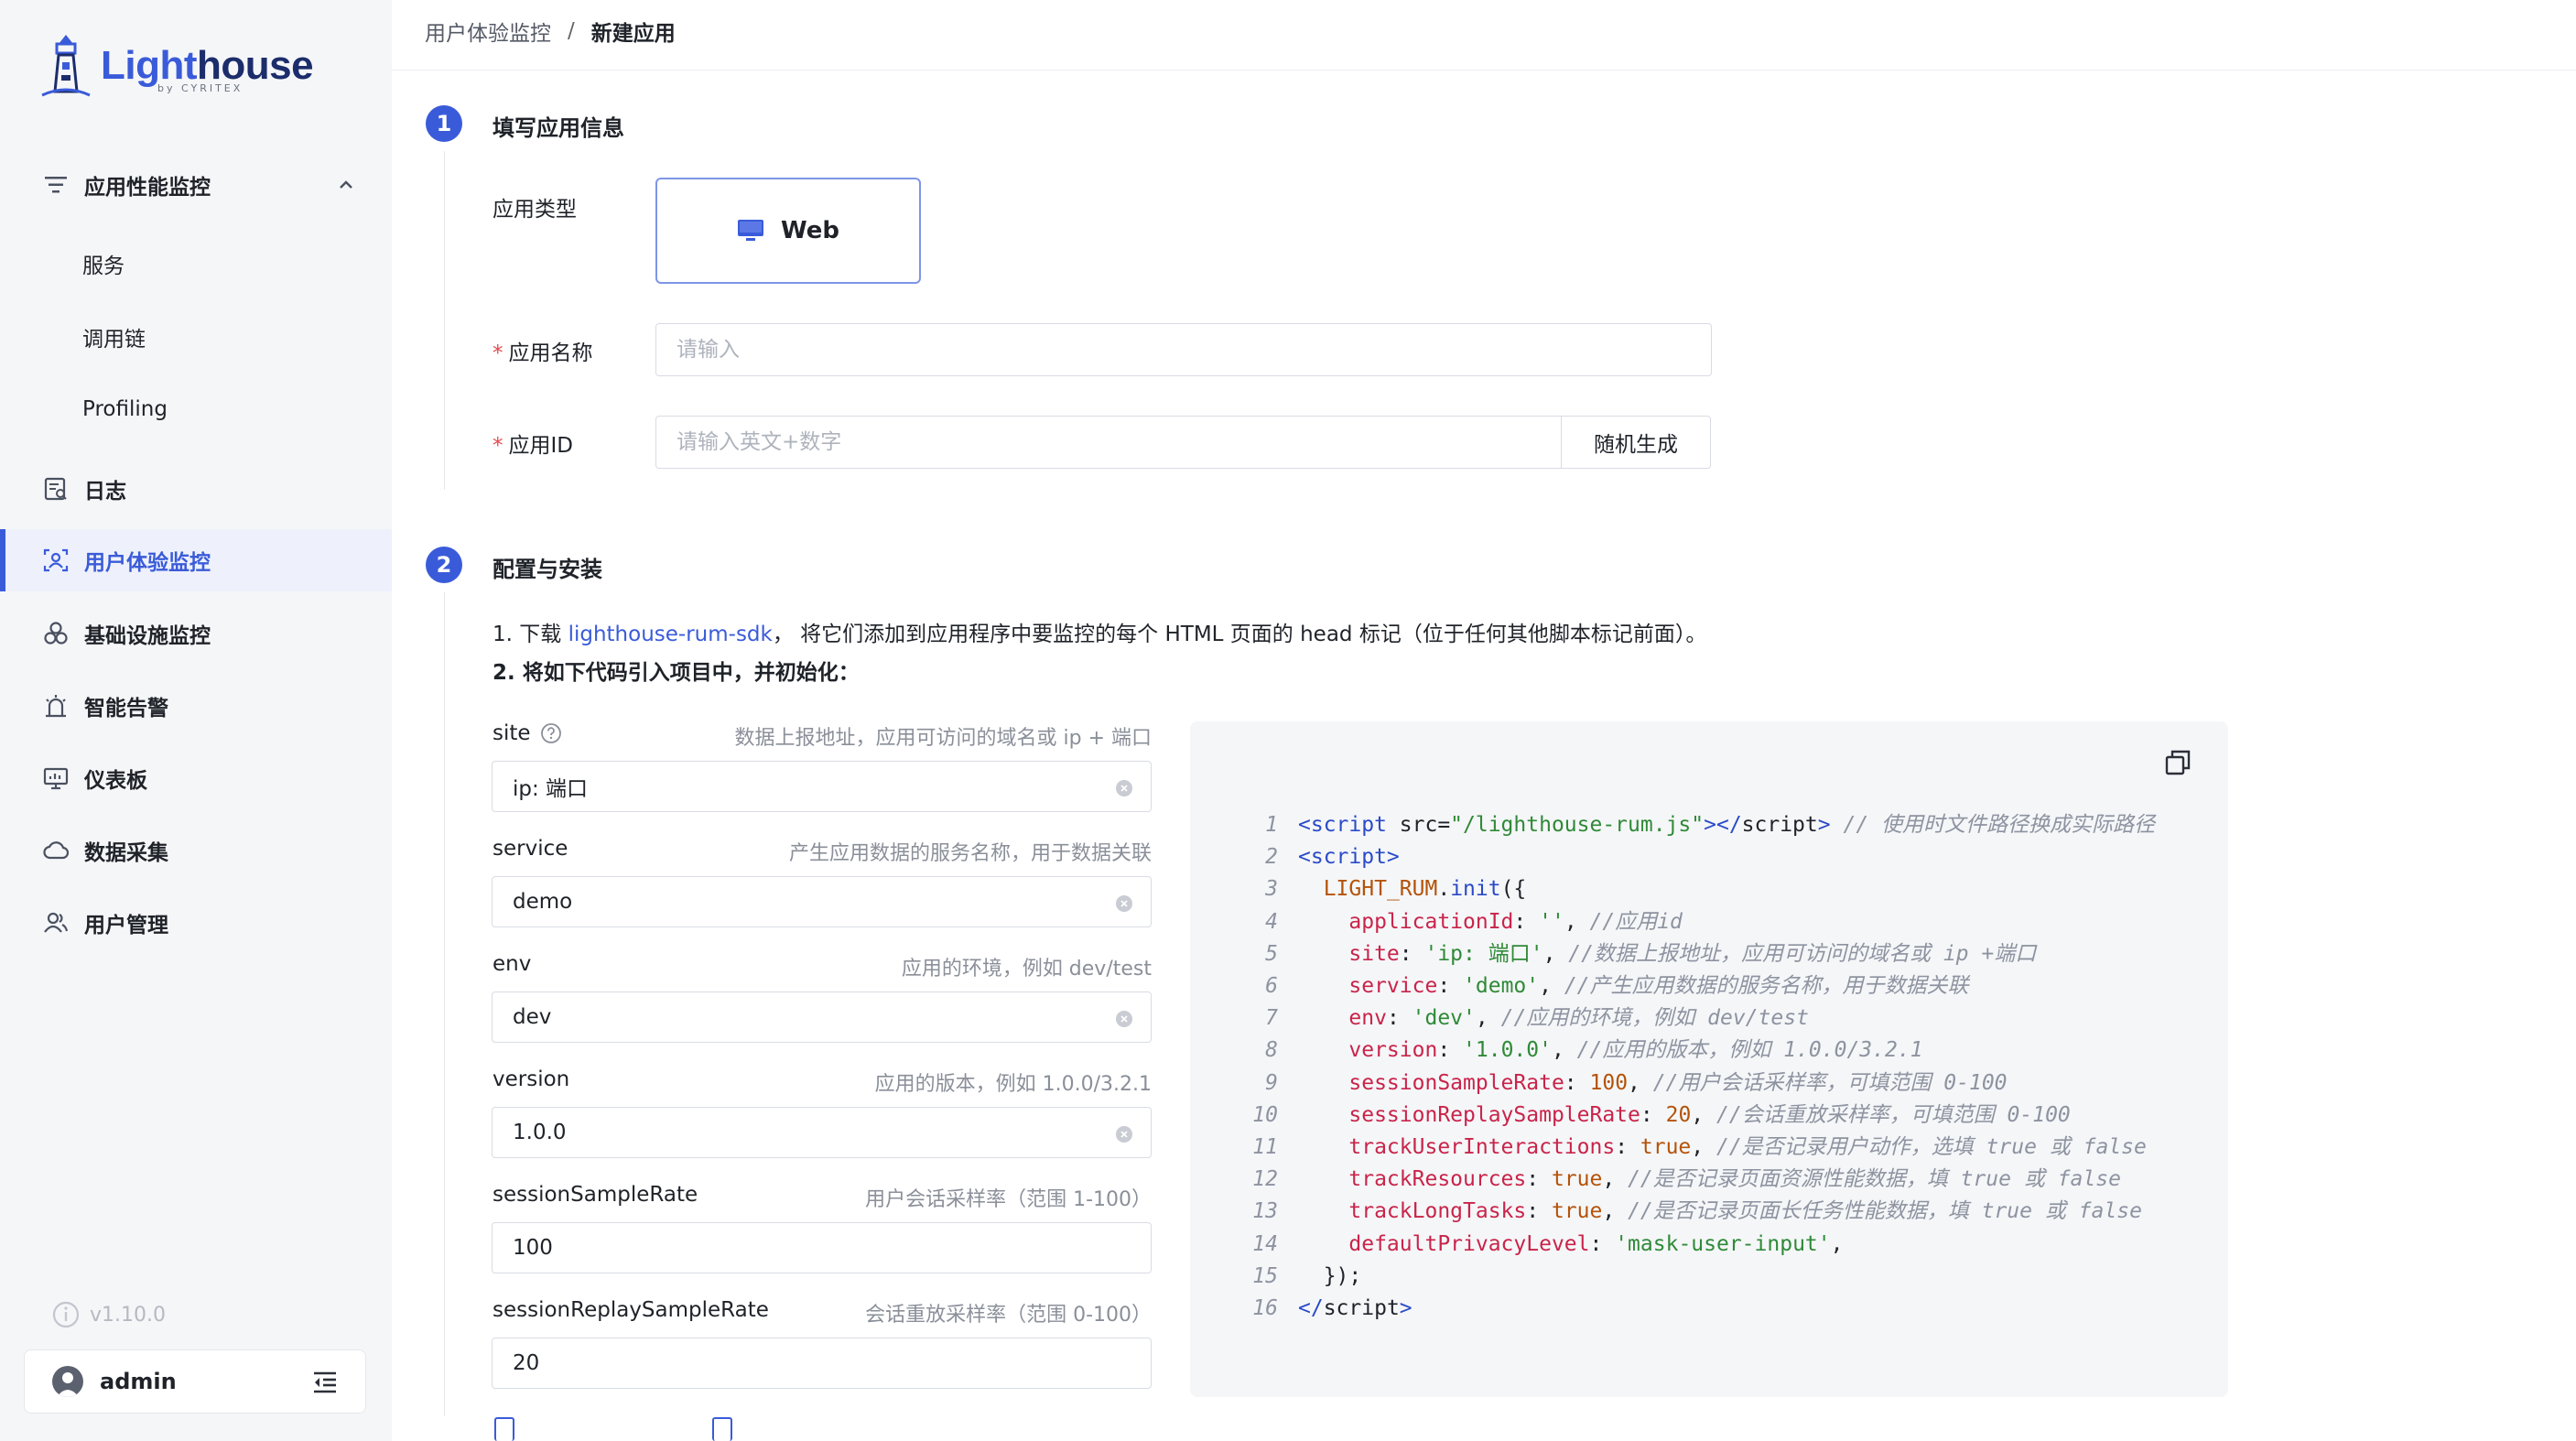 The image size is (2576, 1441). Describe the element at coordinates (195, 1381) in the screenshot. I see `user-menu: admin` at that location.